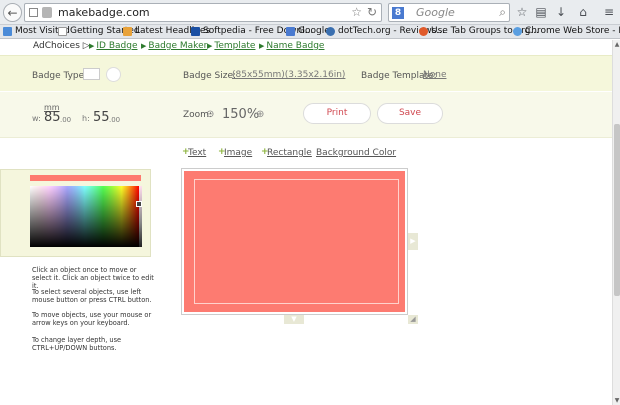  Describe the element at coordinates (398, 13) in the screenshot. I see `search-engine-icon: 8` at that location.